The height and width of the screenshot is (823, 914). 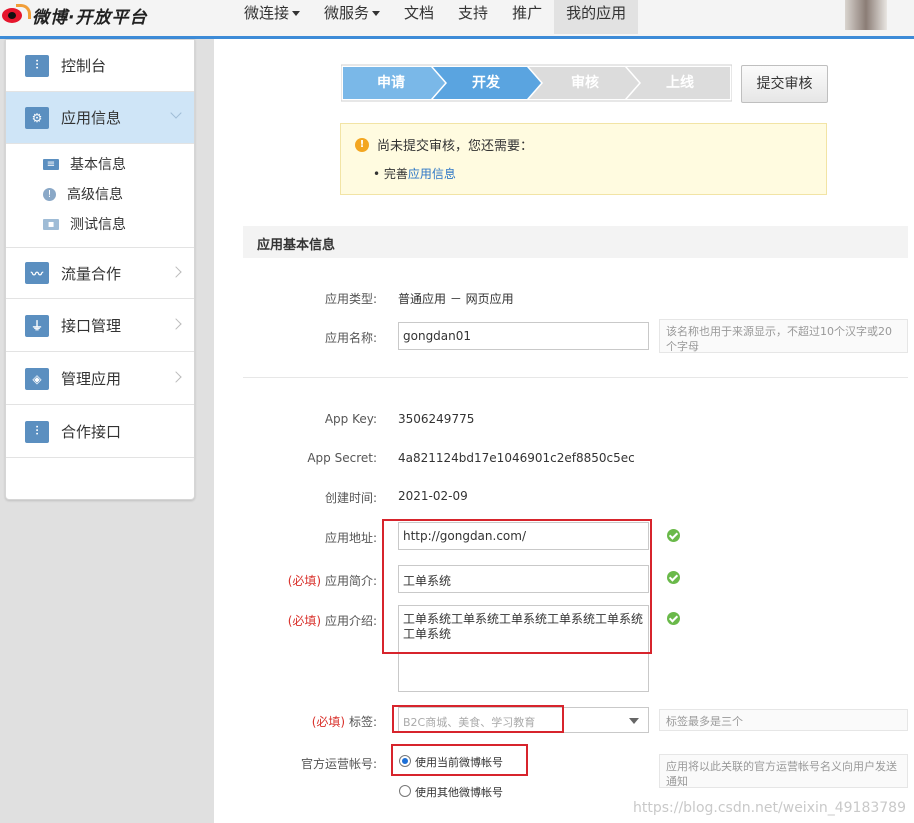 I want to click on gear-icon: ⚙, so click(x=37, y=117).